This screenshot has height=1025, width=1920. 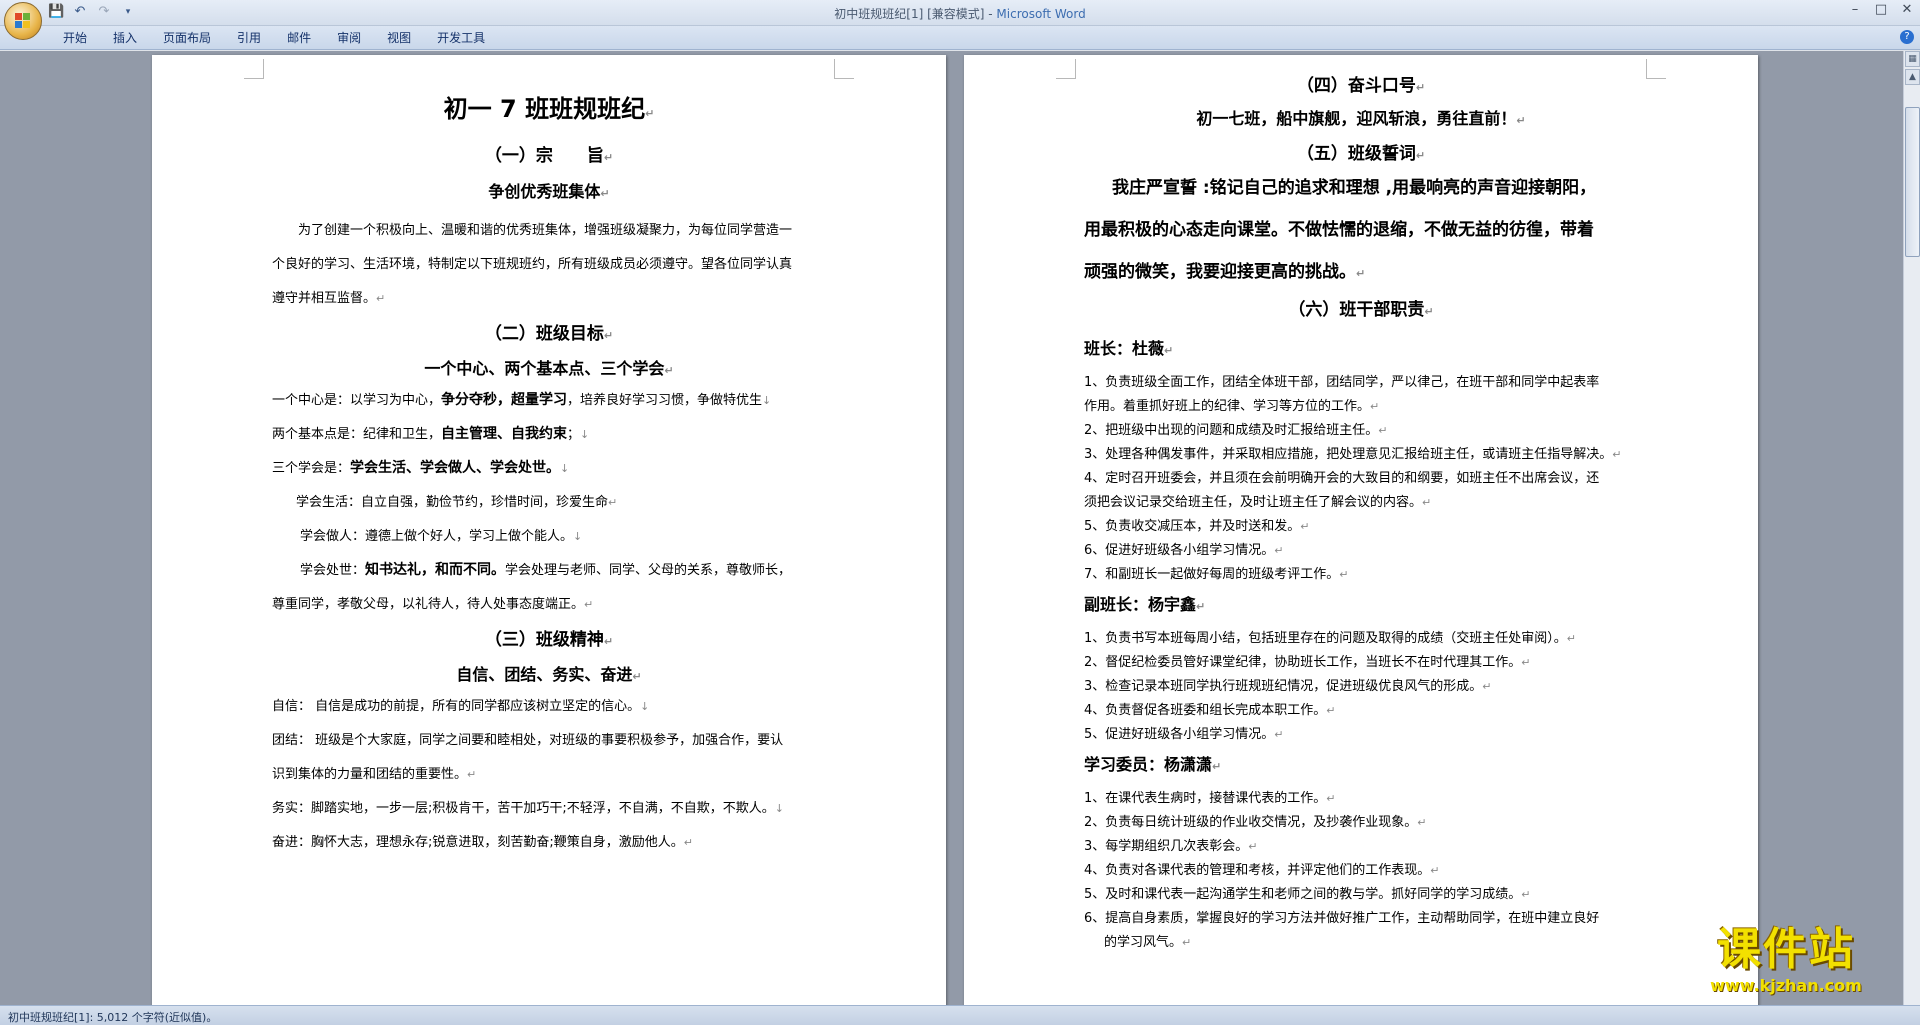 I want to click on status-bar: 初中班规班纪[1]: 5,012 个字符(近似值)。, so click(x=960, y=1015).